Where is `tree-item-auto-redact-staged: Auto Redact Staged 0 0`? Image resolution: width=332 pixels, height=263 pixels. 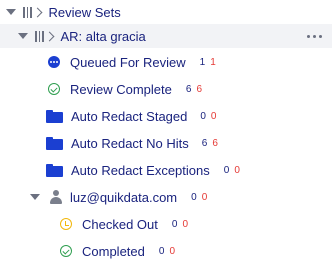
tree-item-auto-redact-staged: Auto Redact Staged 0 0 is located at coordinates (131, 116).